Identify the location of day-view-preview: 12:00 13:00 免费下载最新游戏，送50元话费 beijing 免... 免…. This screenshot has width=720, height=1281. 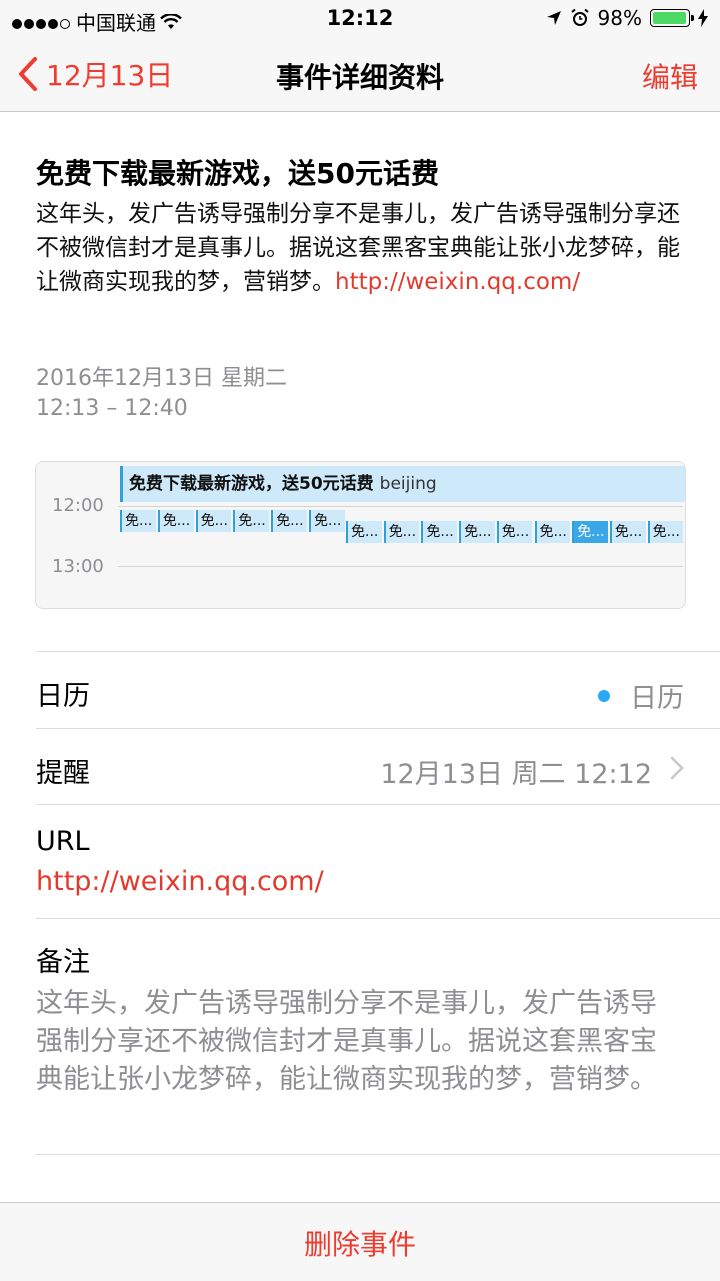
(360, 535).